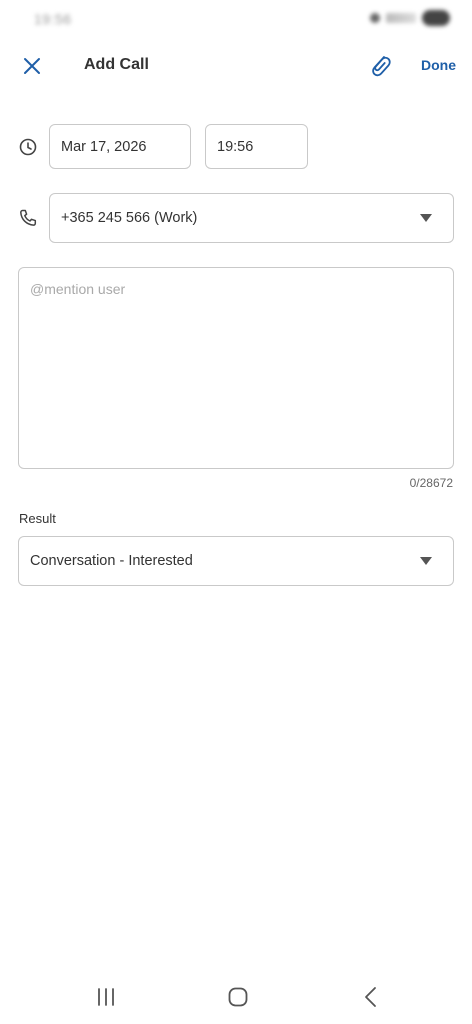 The width and height of the screenshot is (472, 1024). I want to click on character-counter: 0/28672, so click(431, 483).